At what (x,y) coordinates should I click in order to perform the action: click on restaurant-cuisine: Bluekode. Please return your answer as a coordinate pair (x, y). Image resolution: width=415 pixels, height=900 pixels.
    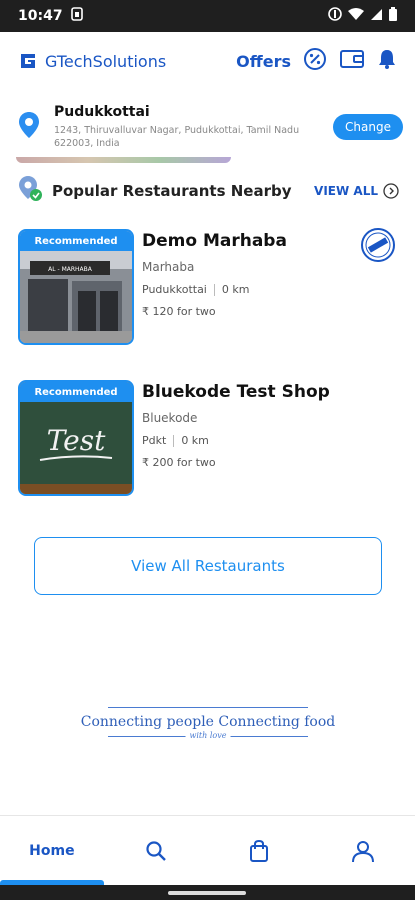
    Looking at the image, I should click on (170, 418).